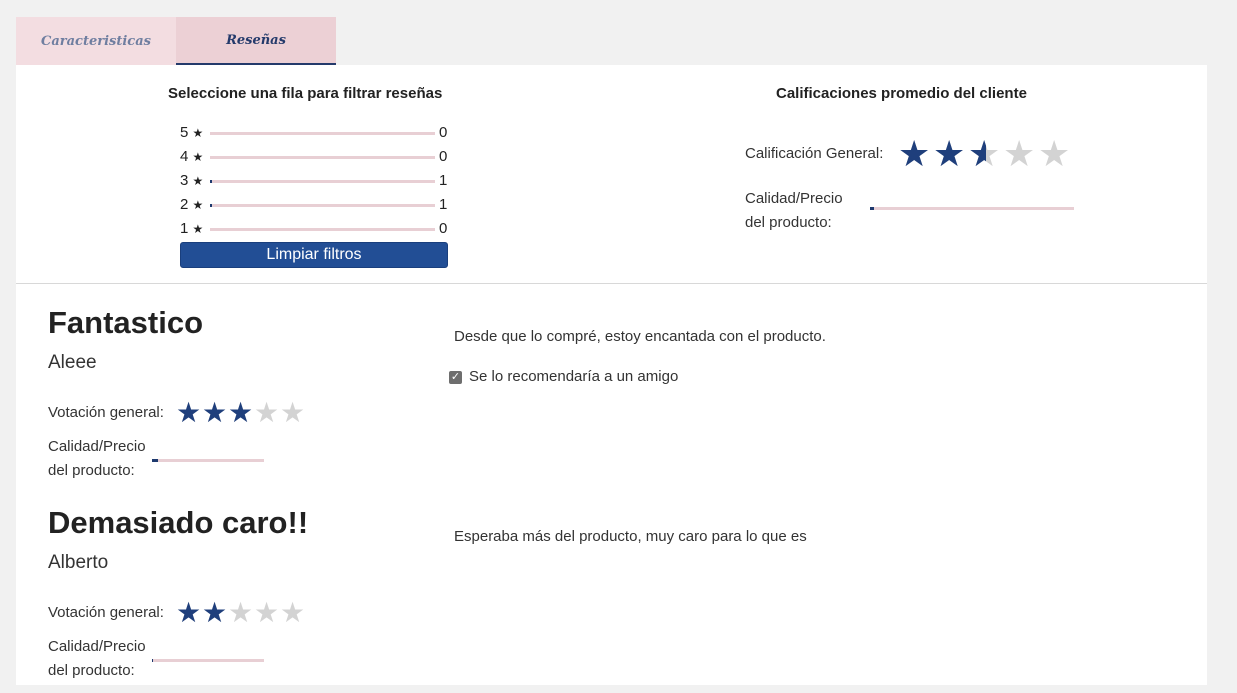  I want to click on filter-row-2-stars: 2 ★ 1, so click(330, 205).